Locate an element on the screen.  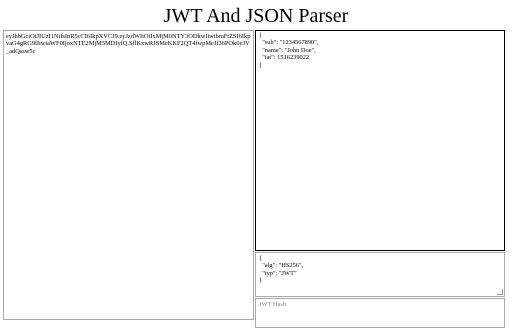
page-title: JWT And JSON Parser is located at coordinates (256, 16).